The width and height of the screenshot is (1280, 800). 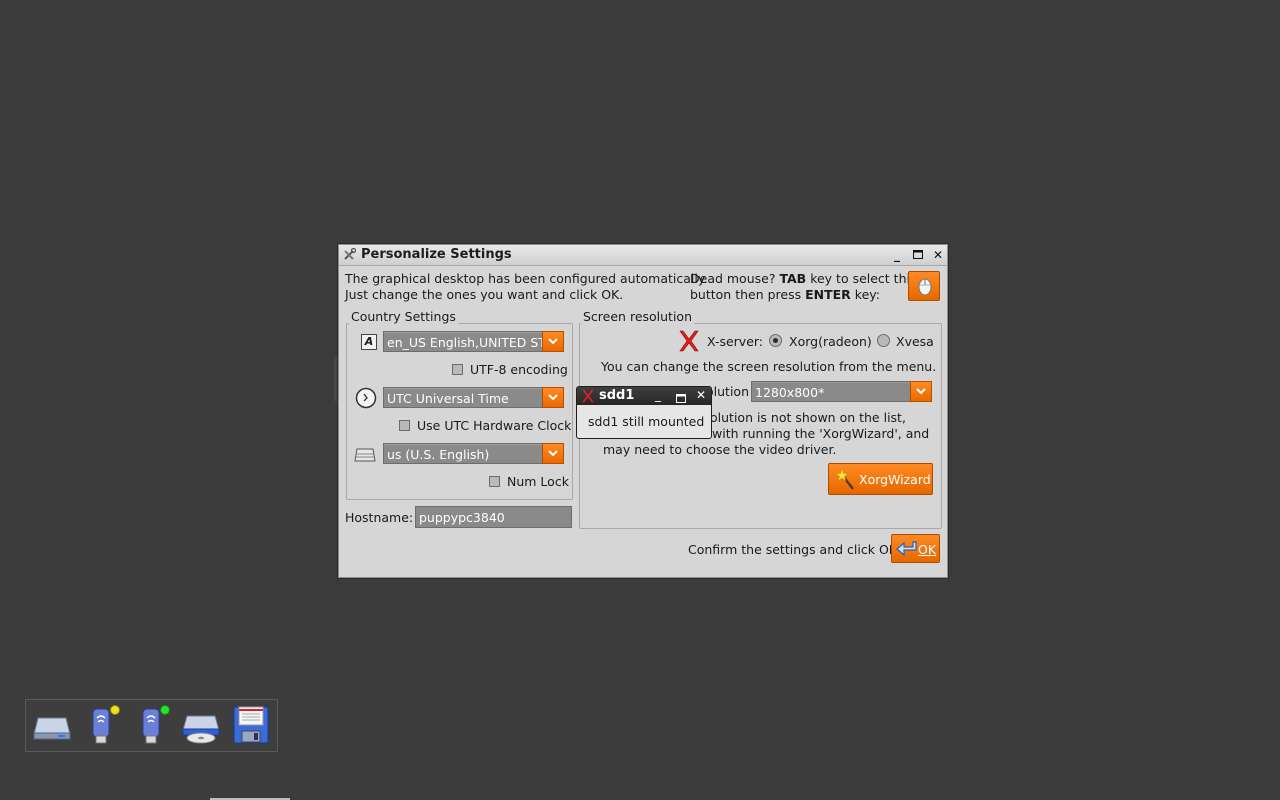 I want to click on keyboard-icon, so click(x=365, y=456).